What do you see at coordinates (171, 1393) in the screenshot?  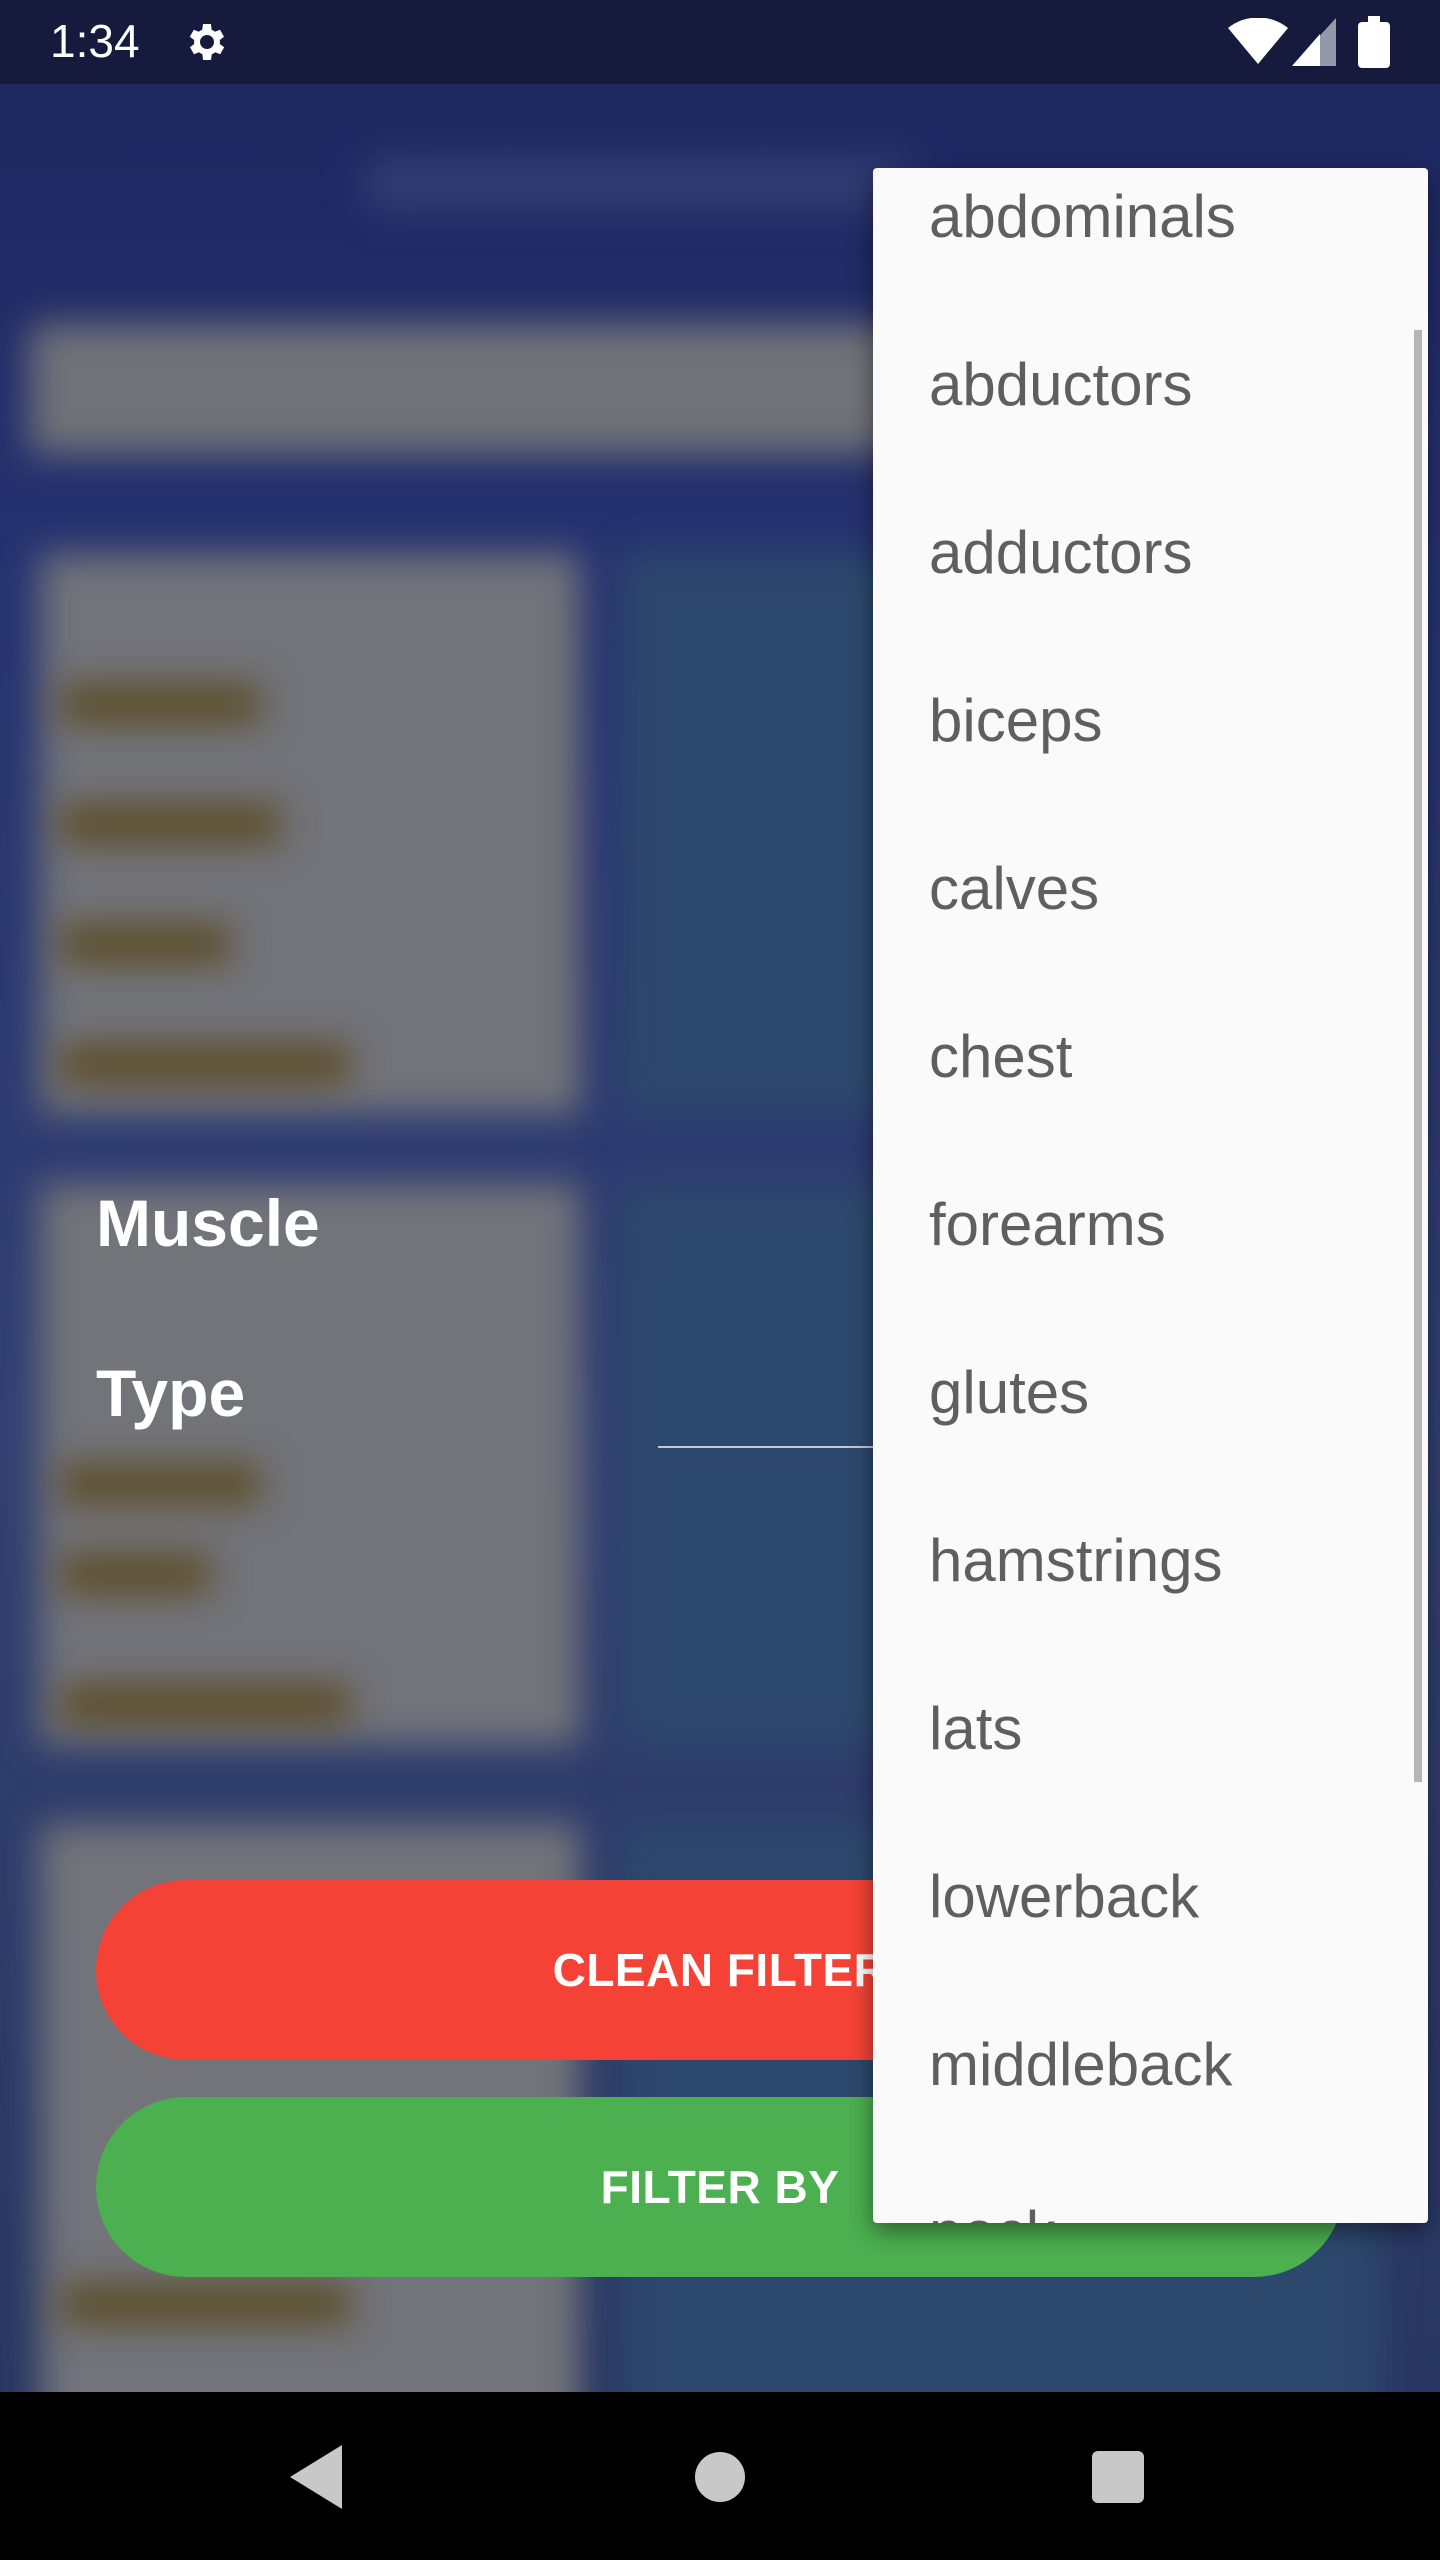 I see `type-label: Type` at bounding box center [171, 1393].